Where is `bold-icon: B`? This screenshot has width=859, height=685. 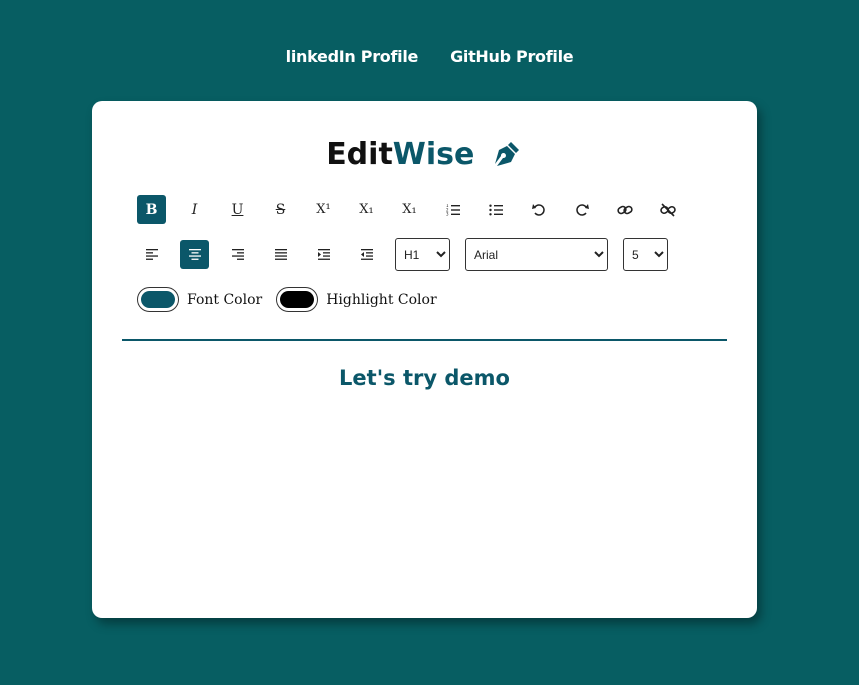
bold-icon: B is located at coordinates (151, 209).